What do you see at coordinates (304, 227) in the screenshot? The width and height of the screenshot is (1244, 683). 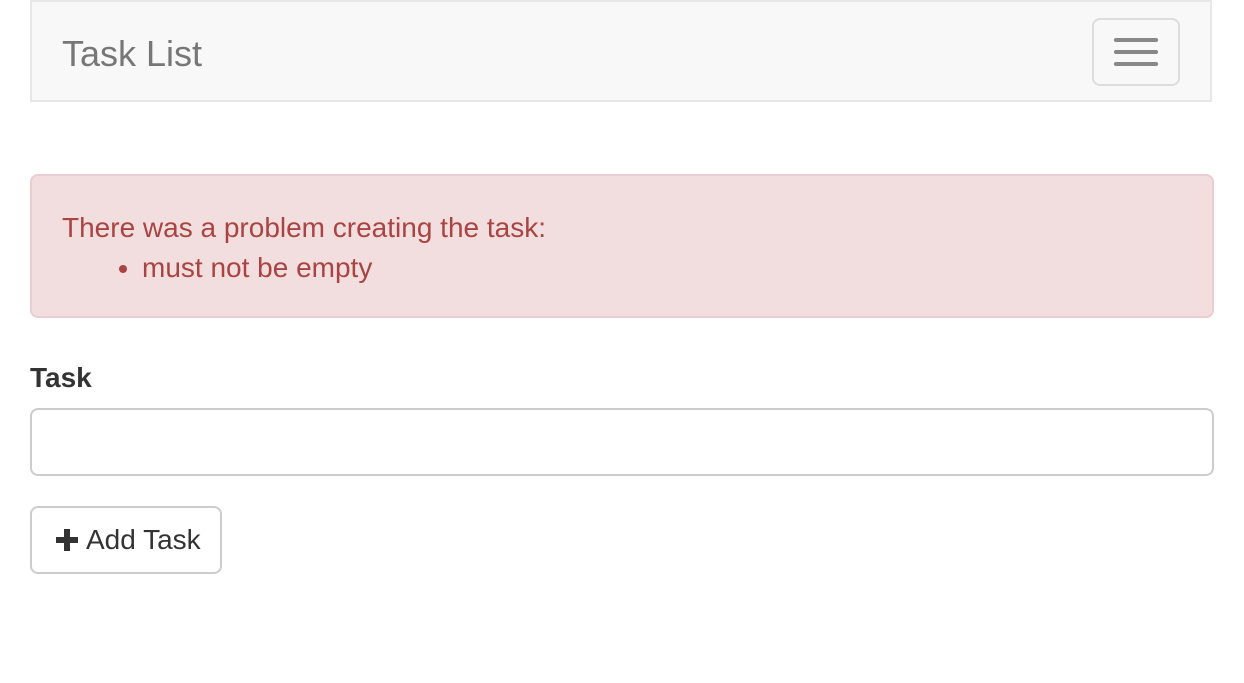 I see `alert-heading: There was a problem creating the task:` at bounding box center [304, 227].